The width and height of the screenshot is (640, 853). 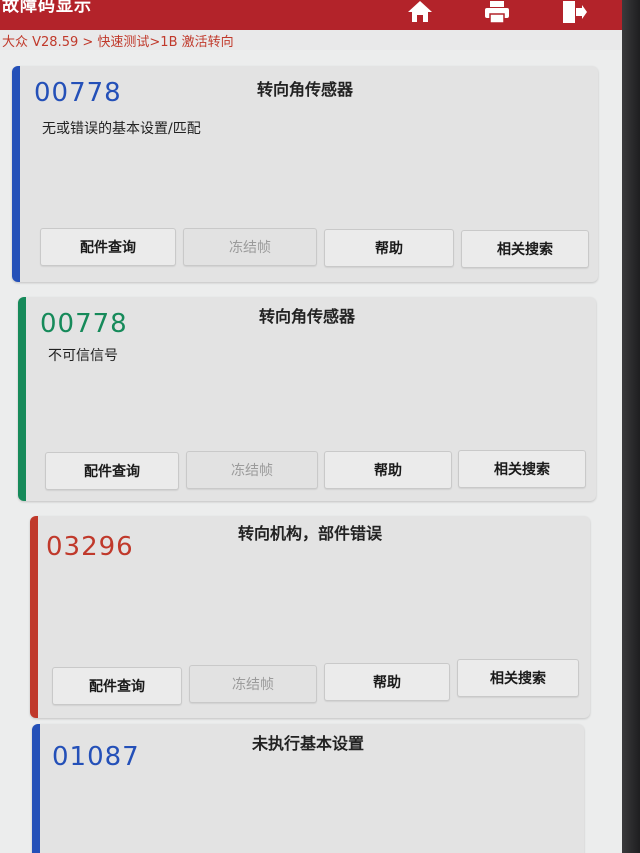 I want to click on fault-description: 不可信信号, so click(x=83, y=356).